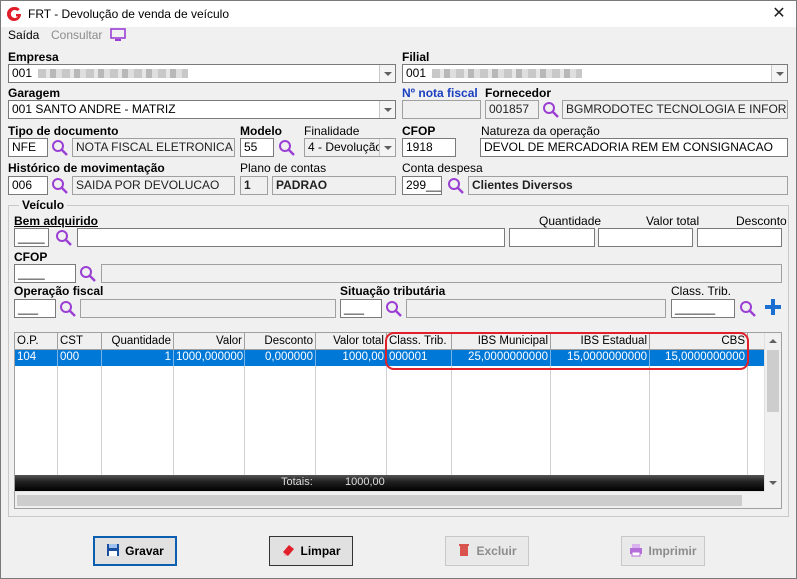  Describe the element at coordinates (761, 221) in the screenshot. I see `desconto-label: Desconto` at that location.